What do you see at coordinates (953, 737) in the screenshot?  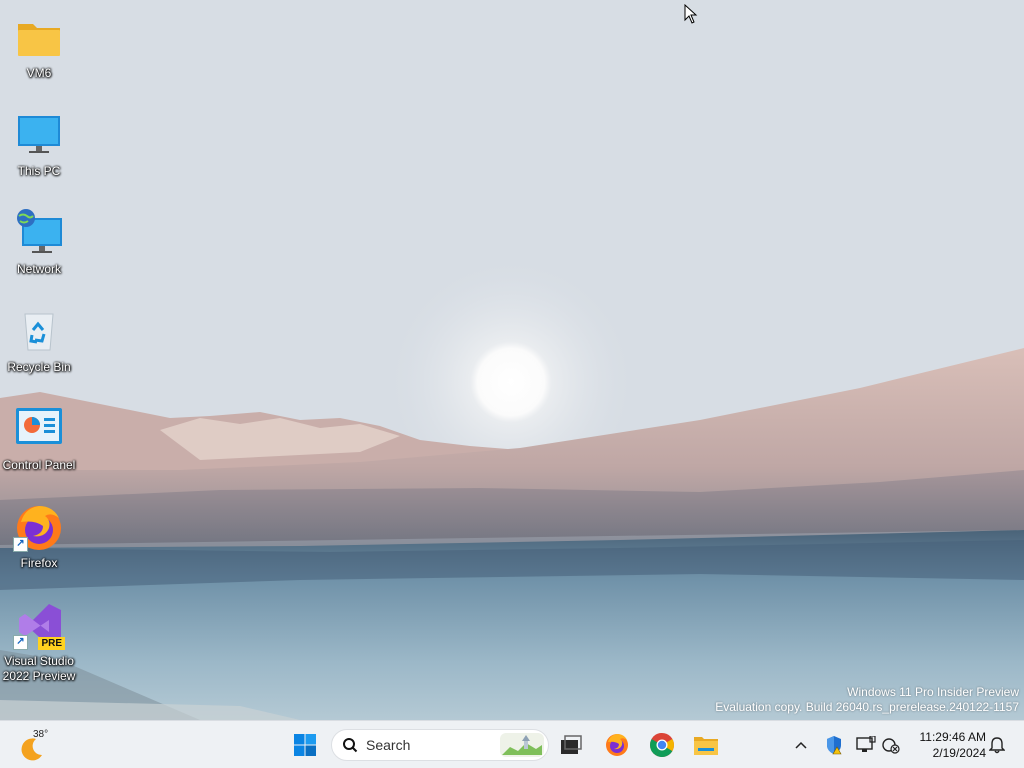 I see `clock-time: 11:29:46 AM` at bounding box center [953, 737].